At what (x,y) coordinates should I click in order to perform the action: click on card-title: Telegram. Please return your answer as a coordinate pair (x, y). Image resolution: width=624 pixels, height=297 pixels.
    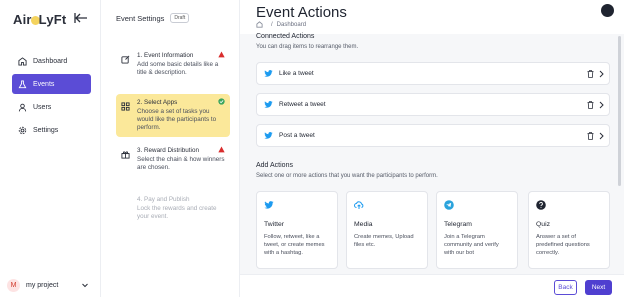
    Looking at the image, I should click on (458, 224).